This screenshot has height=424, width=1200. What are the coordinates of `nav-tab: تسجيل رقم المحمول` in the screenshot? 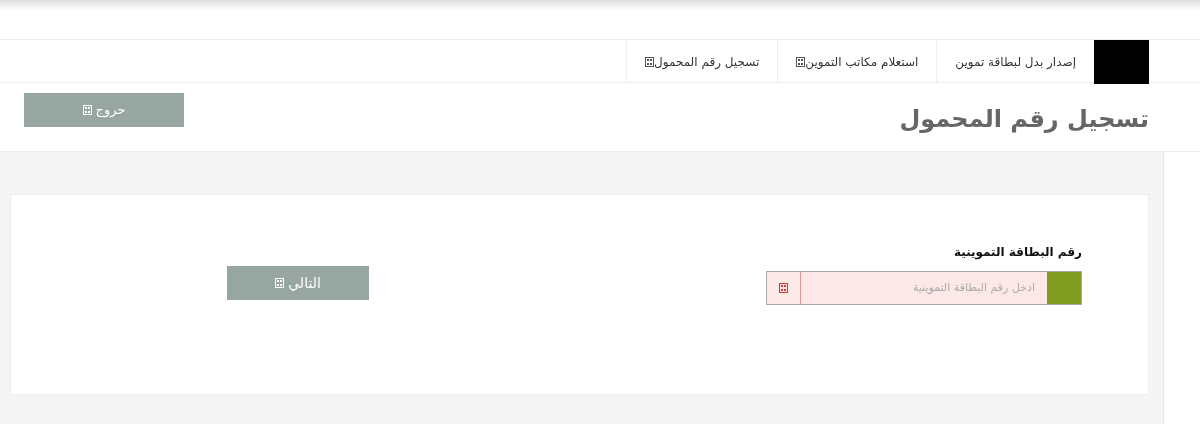 It's located at (702, 61).